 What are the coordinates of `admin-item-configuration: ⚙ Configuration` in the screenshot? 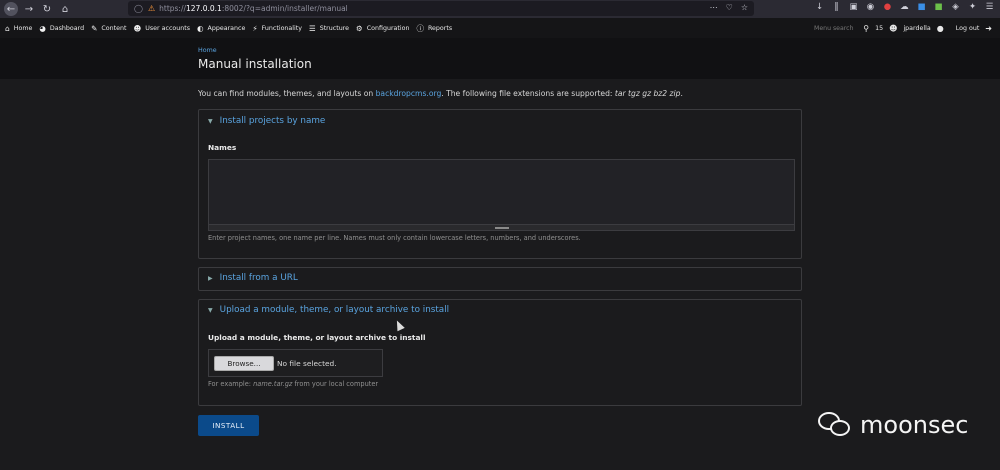 It's located at (382, 28).